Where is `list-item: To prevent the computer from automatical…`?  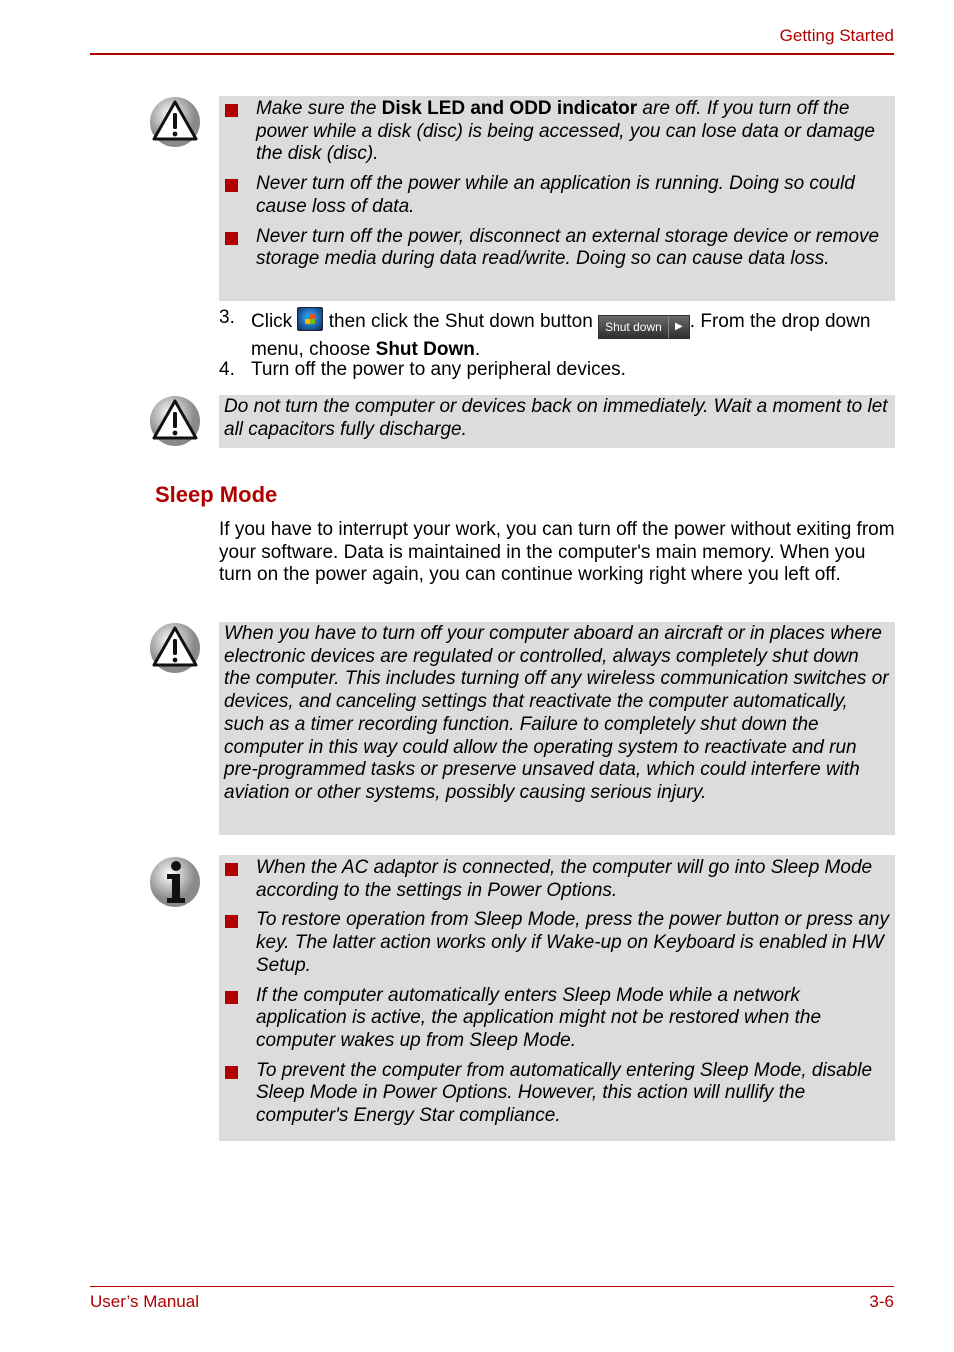 list-item: To prevent the computer from automatical… is located at coordinates (554, 1094).